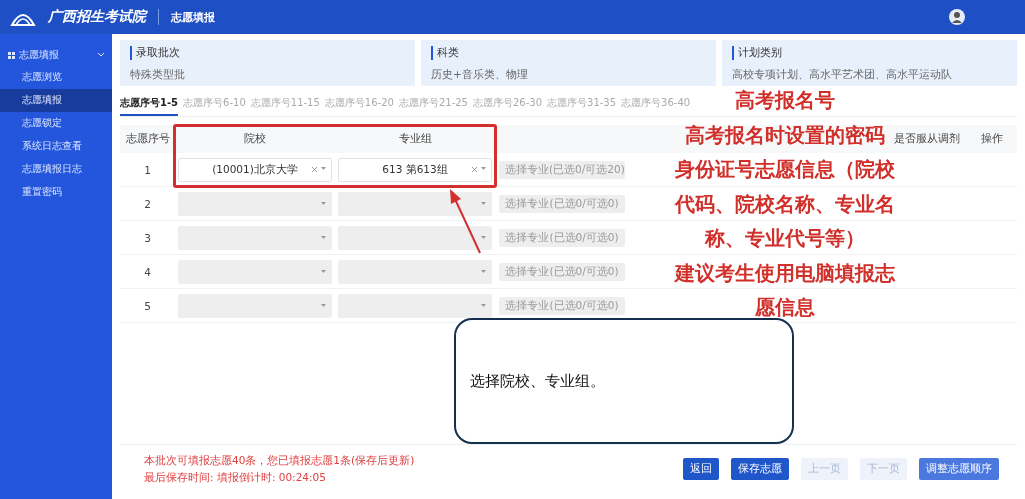 This screenshot has height=499, width=1025. I want to click on sidebar-item: 志愿填报日志, so click(56, 169).